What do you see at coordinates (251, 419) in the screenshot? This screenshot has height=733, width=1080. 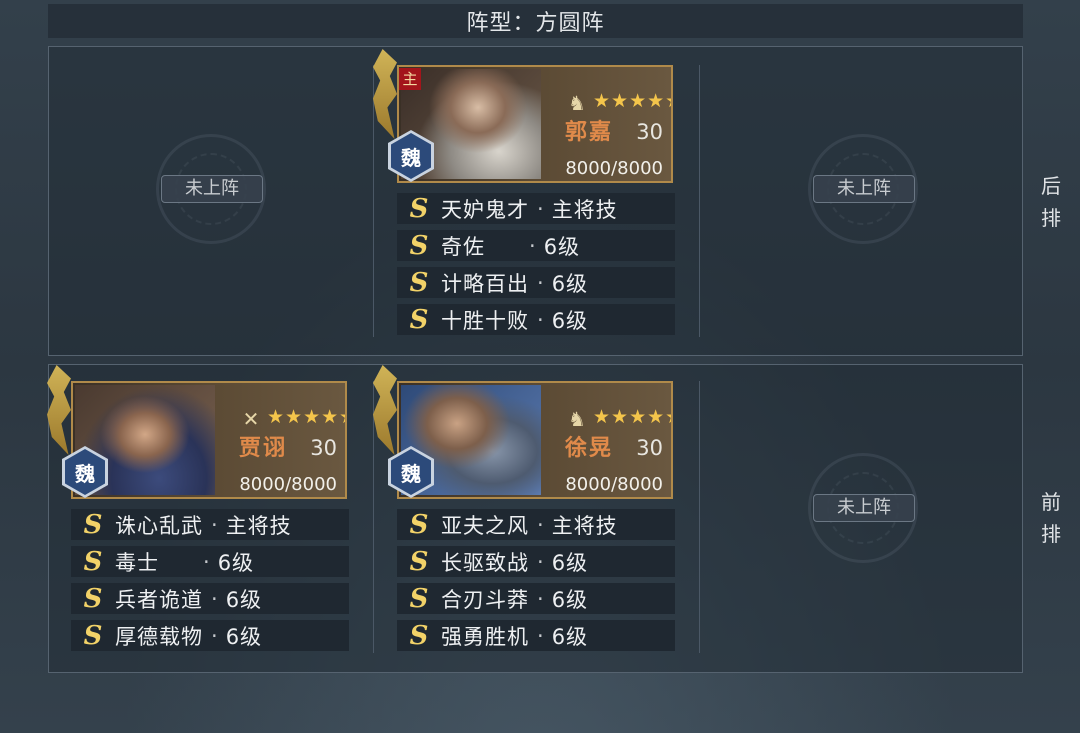 I see `pike-icon: ✕` at bounding box center [251, 419].